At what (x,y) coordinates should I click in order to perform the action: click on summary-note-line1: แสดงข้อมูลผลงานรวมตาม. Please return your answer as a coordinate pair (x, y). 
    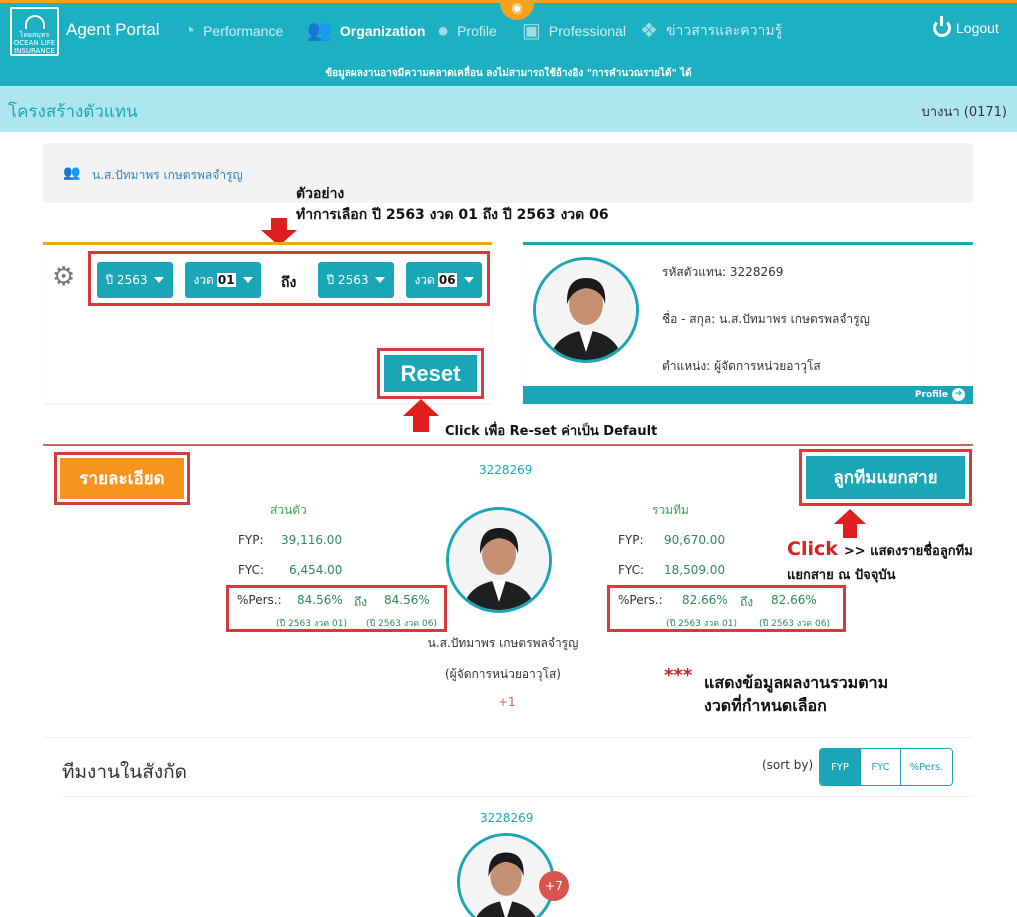
    Looking at the image, I should click on (796, 682).